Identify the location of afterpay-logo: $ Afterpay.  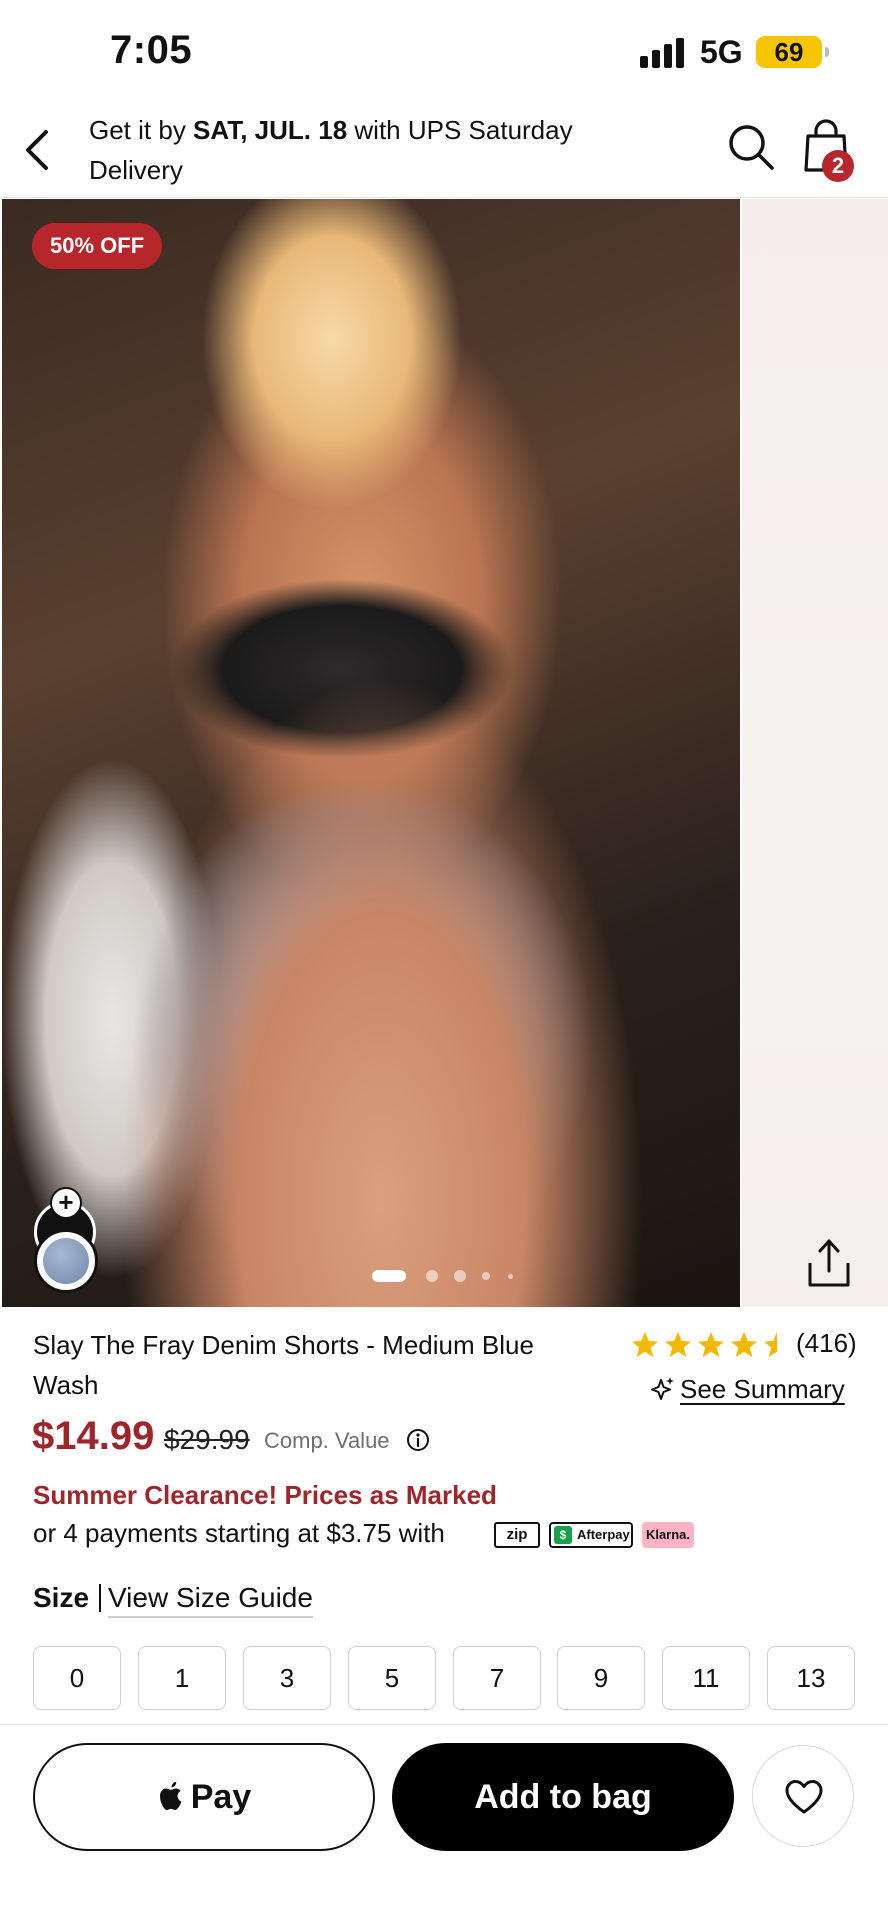
(591, 1535).